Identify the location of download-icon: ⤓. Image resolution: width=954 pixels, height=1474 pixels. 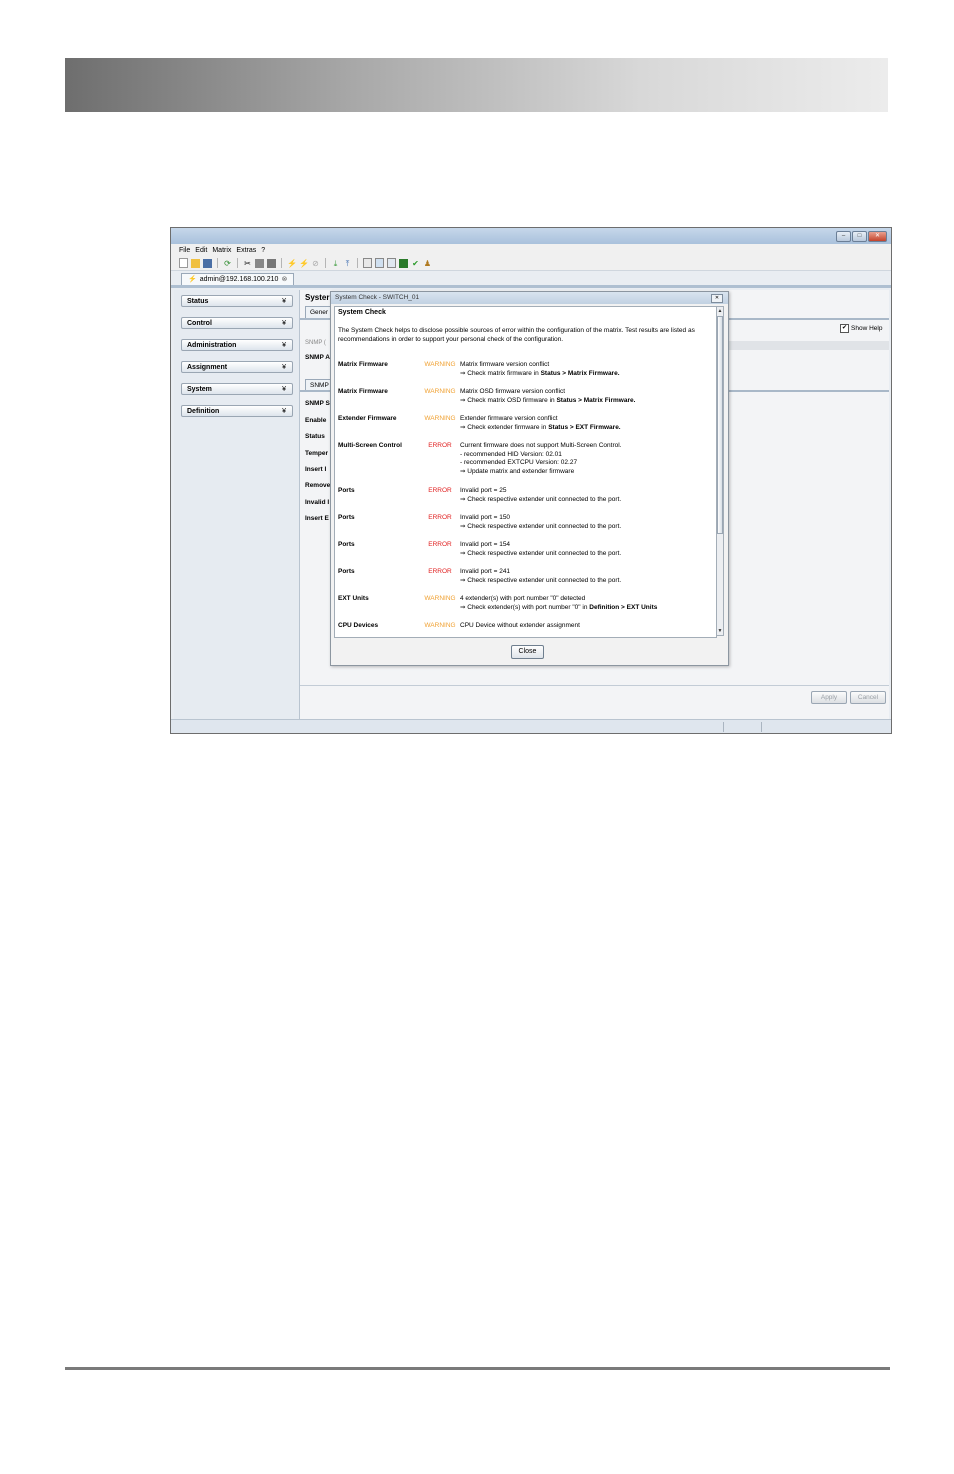
(335, 263).